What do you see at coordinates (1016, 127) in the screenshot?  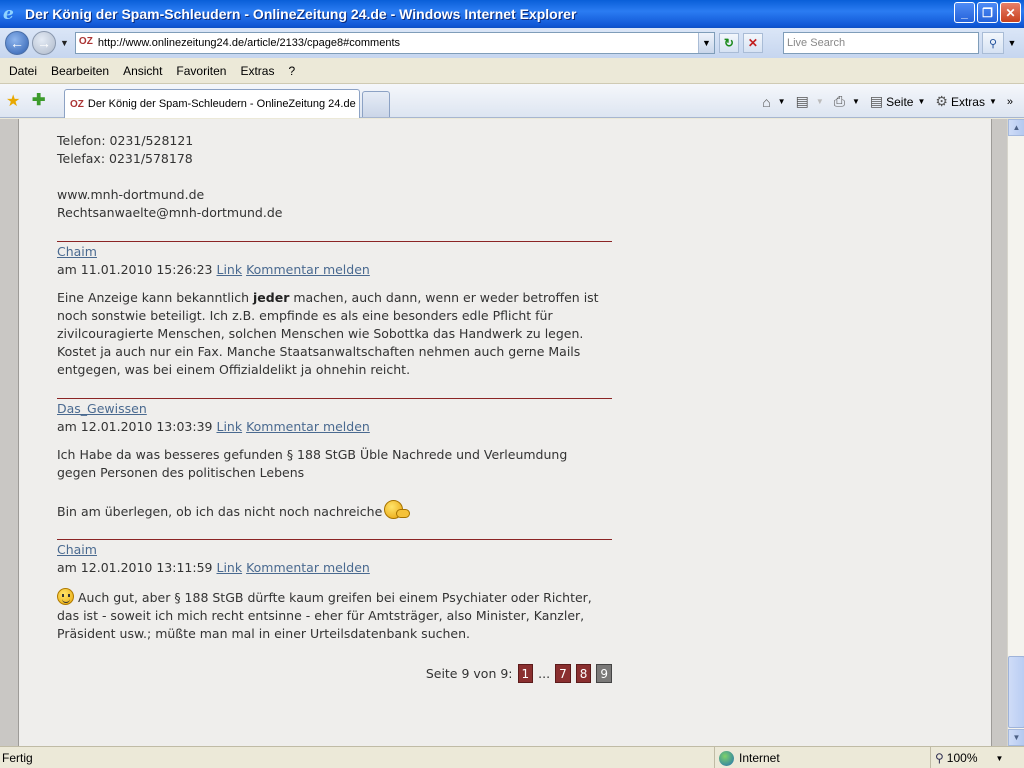 I see `scroll-up-button: ▲` at bounding box center [1016, 127].